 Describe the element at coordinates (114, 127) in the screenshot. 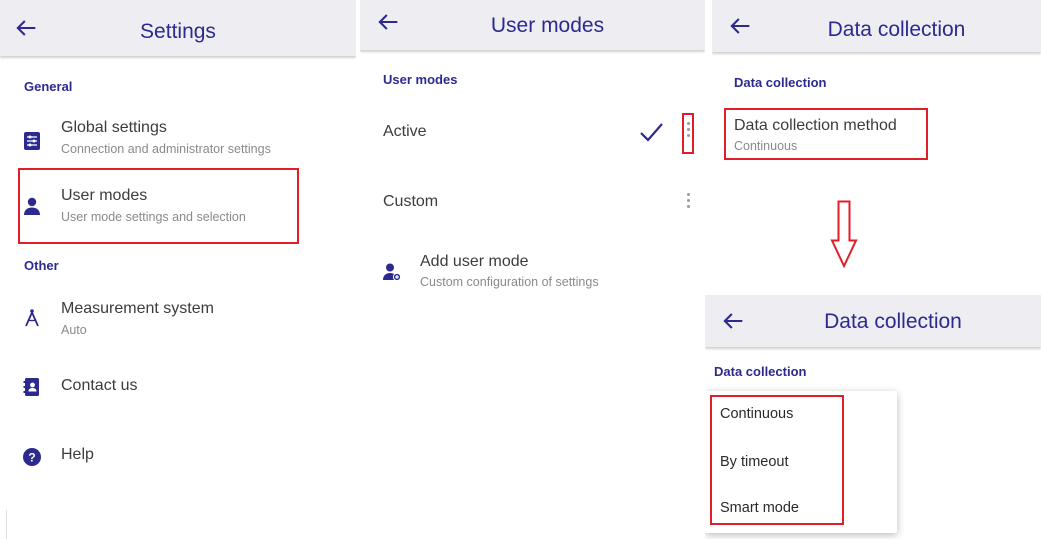

I see `item-title: Global settings` at that location.